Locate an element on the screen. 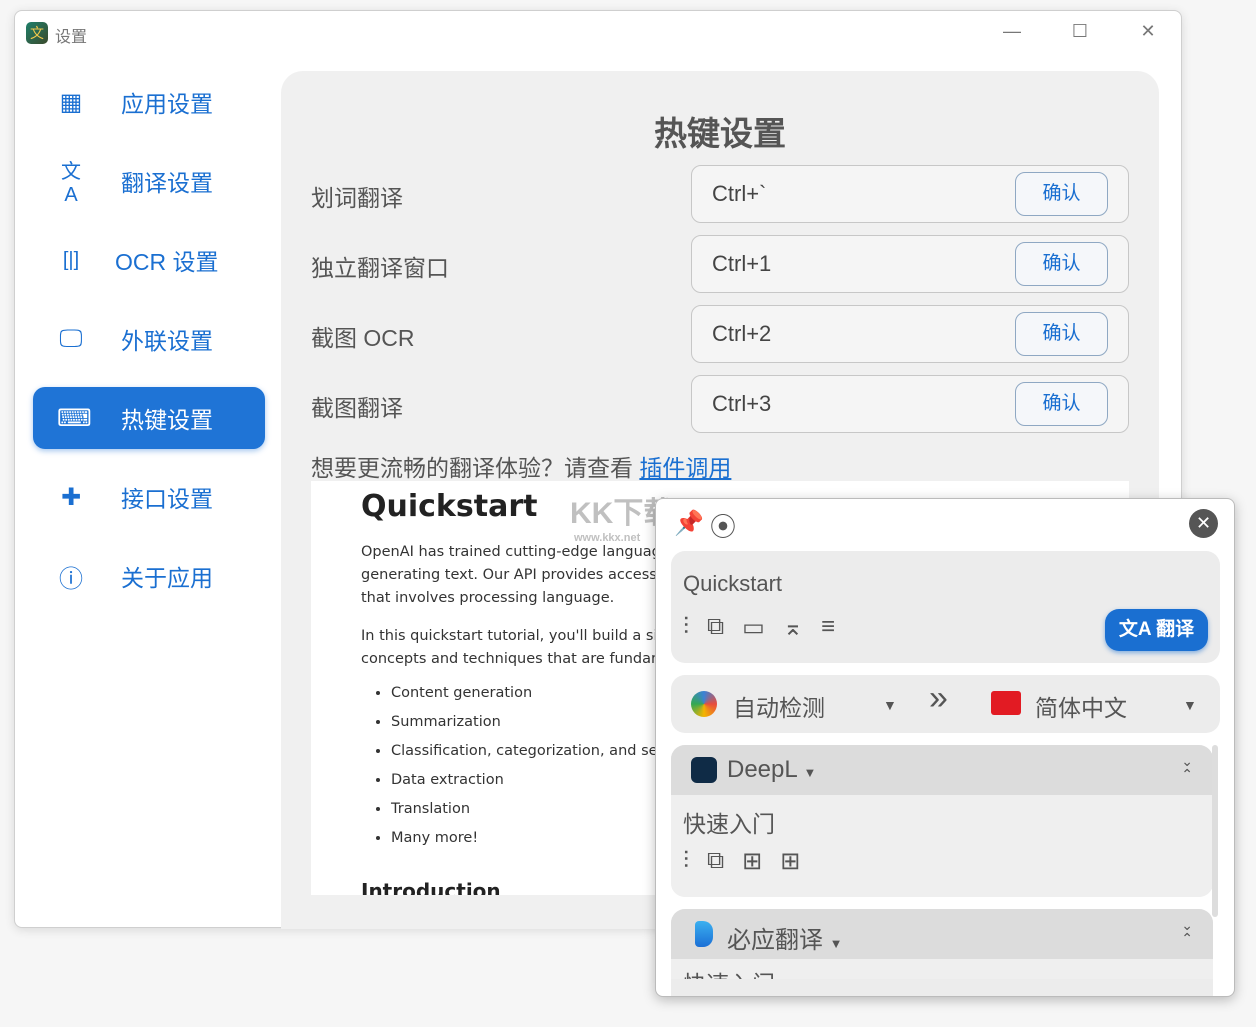 The width and height of the screenshot is (1256, 1027). hotkey-value: Ctrl+1 is located at coordinates (742, 263).